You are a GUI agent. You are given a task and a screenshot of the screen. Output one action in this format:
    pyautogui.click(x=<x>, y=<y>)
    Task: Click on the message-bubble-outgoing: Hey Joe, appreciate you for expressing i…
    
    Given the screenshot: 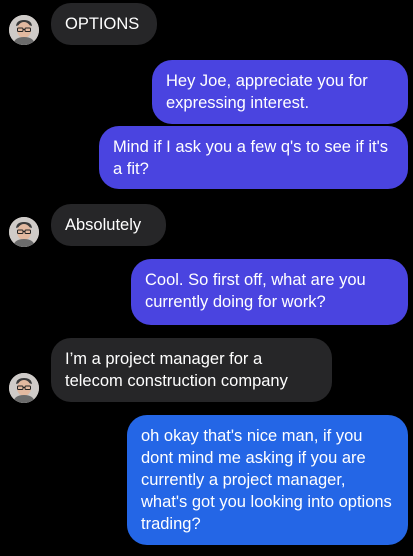 What is the action you would take?
    pyautogui.click(x=280, y=92)
    